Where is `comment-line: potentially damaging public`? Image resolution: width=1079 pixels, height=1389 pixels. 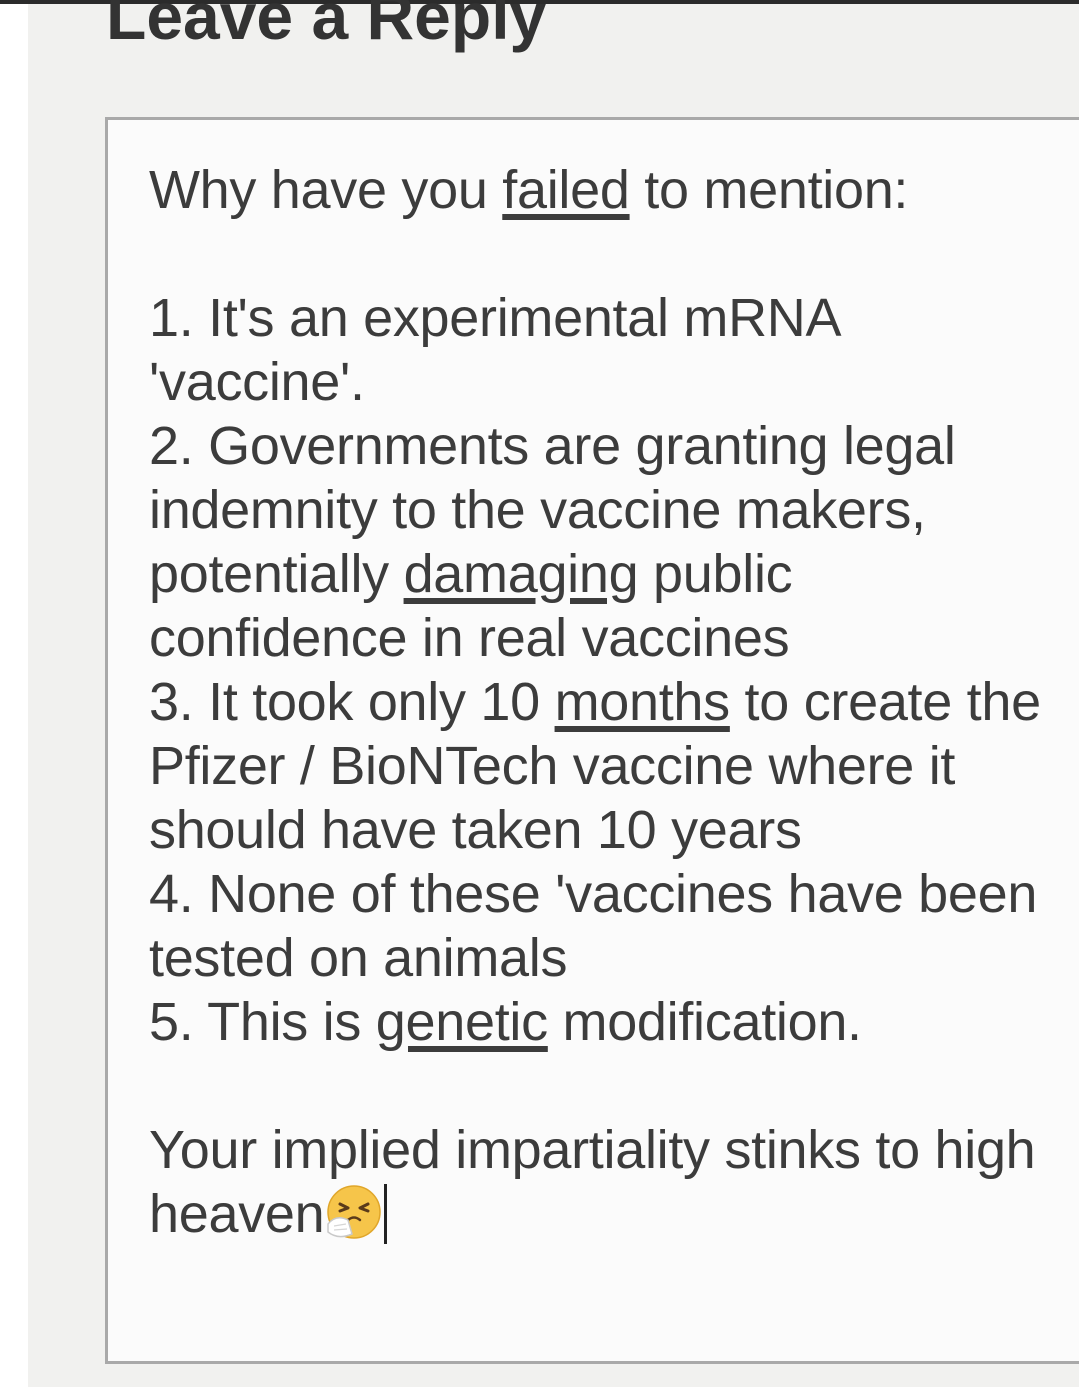
comment-line: potentially damaging public is located at coordinates (471, 574).